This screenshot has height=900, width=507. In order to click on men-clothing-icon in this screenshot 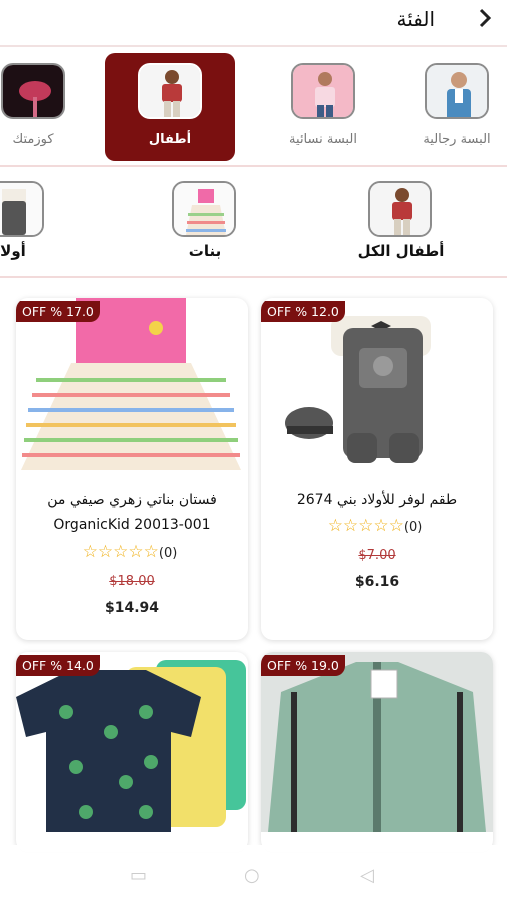, I will do `click(457, 91)`.